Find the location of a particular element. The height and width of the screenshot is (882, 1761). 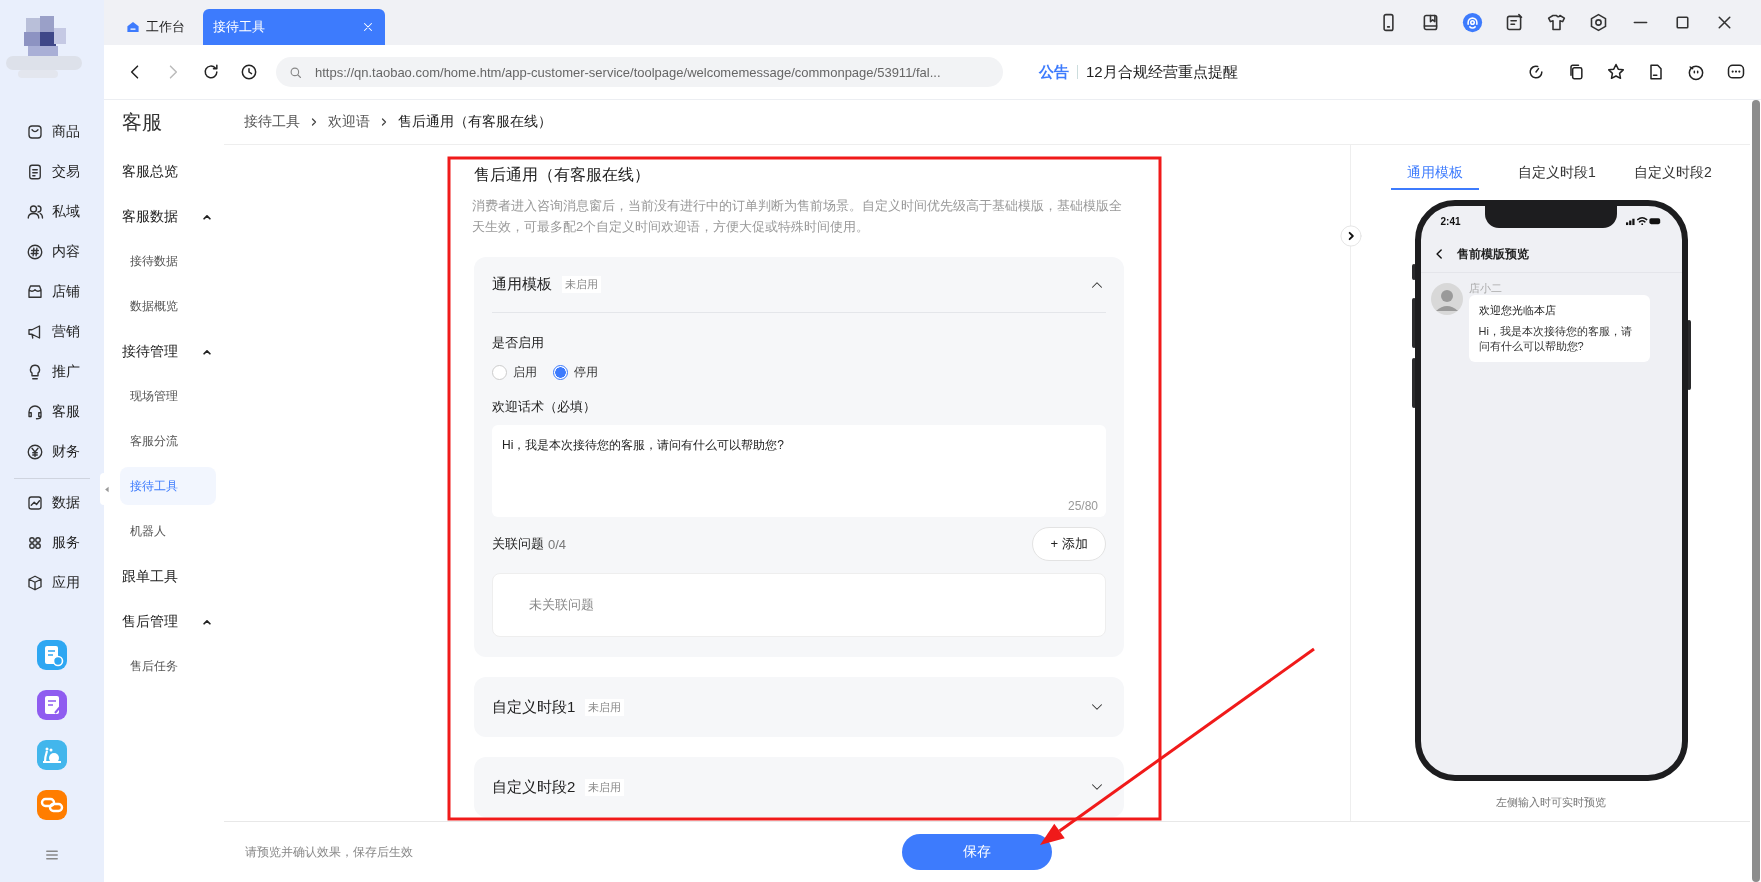

receipt-icon is located at coordinates (35, 172).